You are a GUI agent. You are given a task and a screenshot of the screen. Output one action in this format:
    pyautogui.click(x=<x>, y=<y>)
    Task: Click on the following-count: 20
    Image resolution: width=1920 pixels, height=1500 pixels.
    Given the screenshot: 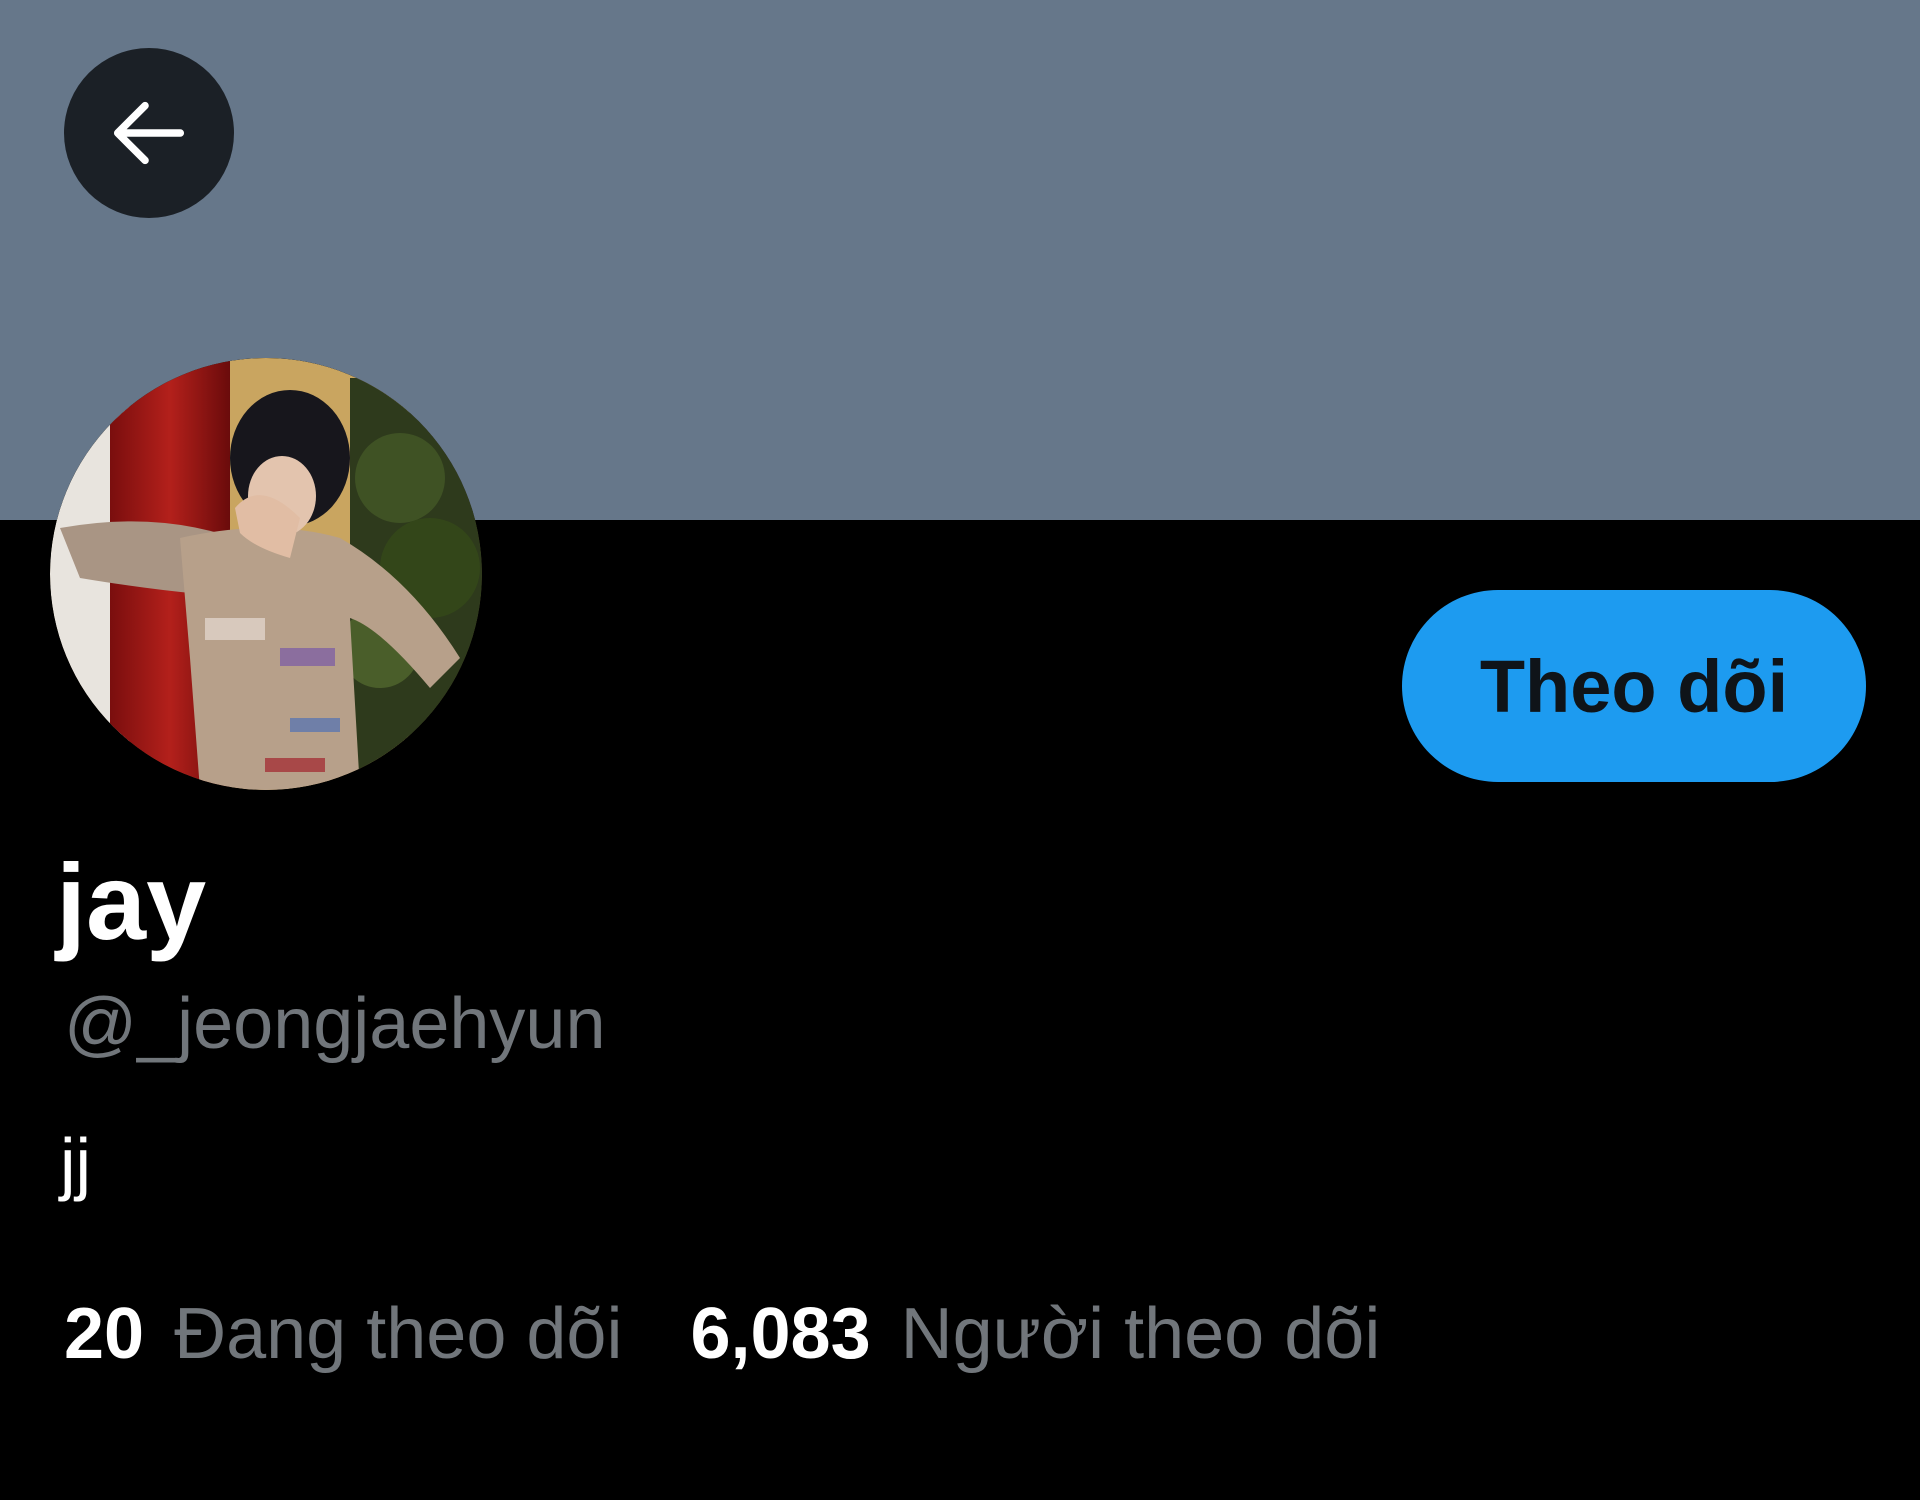 What is the action you would take?
    pyautogui.click(x=104, y=1334)
    